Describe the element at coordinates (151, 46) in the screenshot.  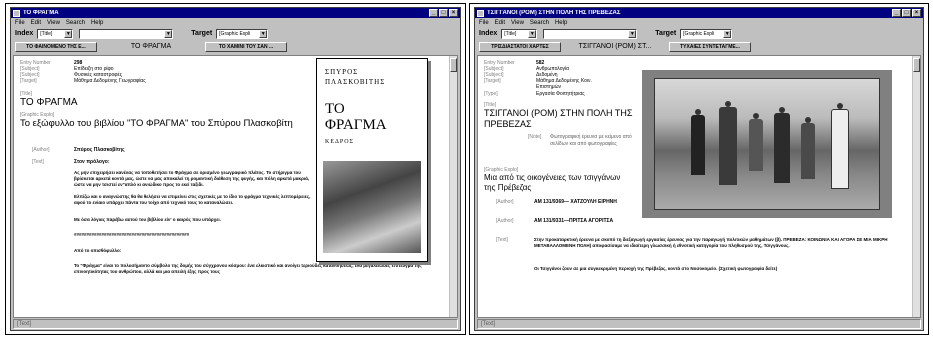
I see `current-entry-title: ΤΟ ΦΡΑΓΜΑ` at that location.